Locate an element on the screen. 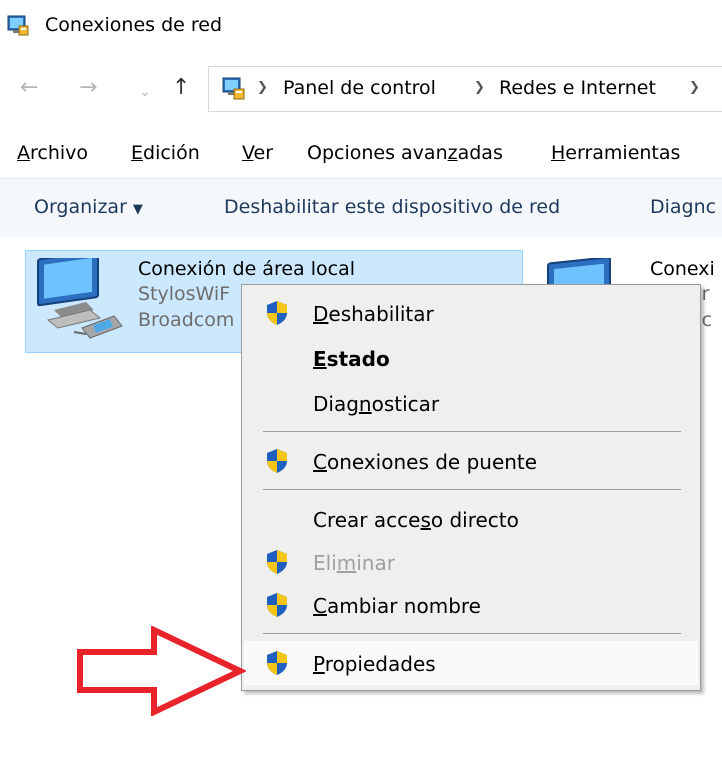  menu-accelerator: s is located at coordinates (425, 520).